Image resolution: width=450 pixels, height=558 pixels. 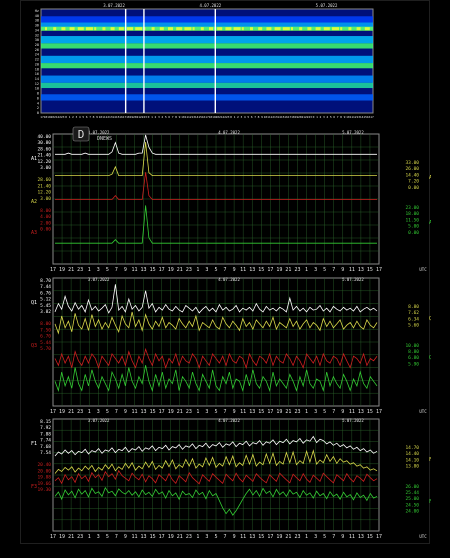 What do you see at coordinates (34, 233) in the screenshot?
I see `panel-left-axis-name: A3` at bounding box center [34, 233].